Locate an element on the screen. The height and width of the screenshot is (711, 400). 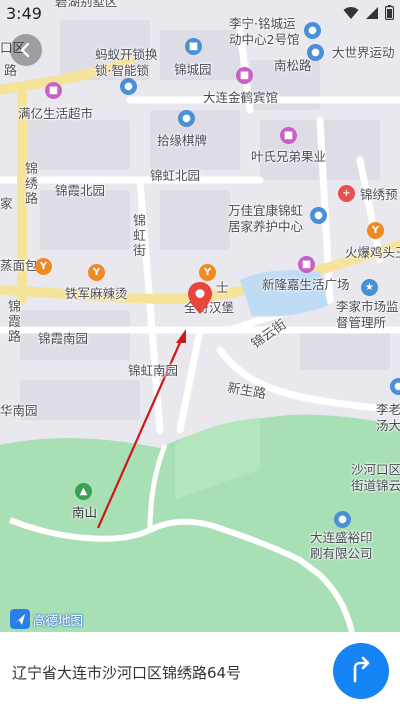
map-label: 李老 汤大 is located at coordinates (388, 417).